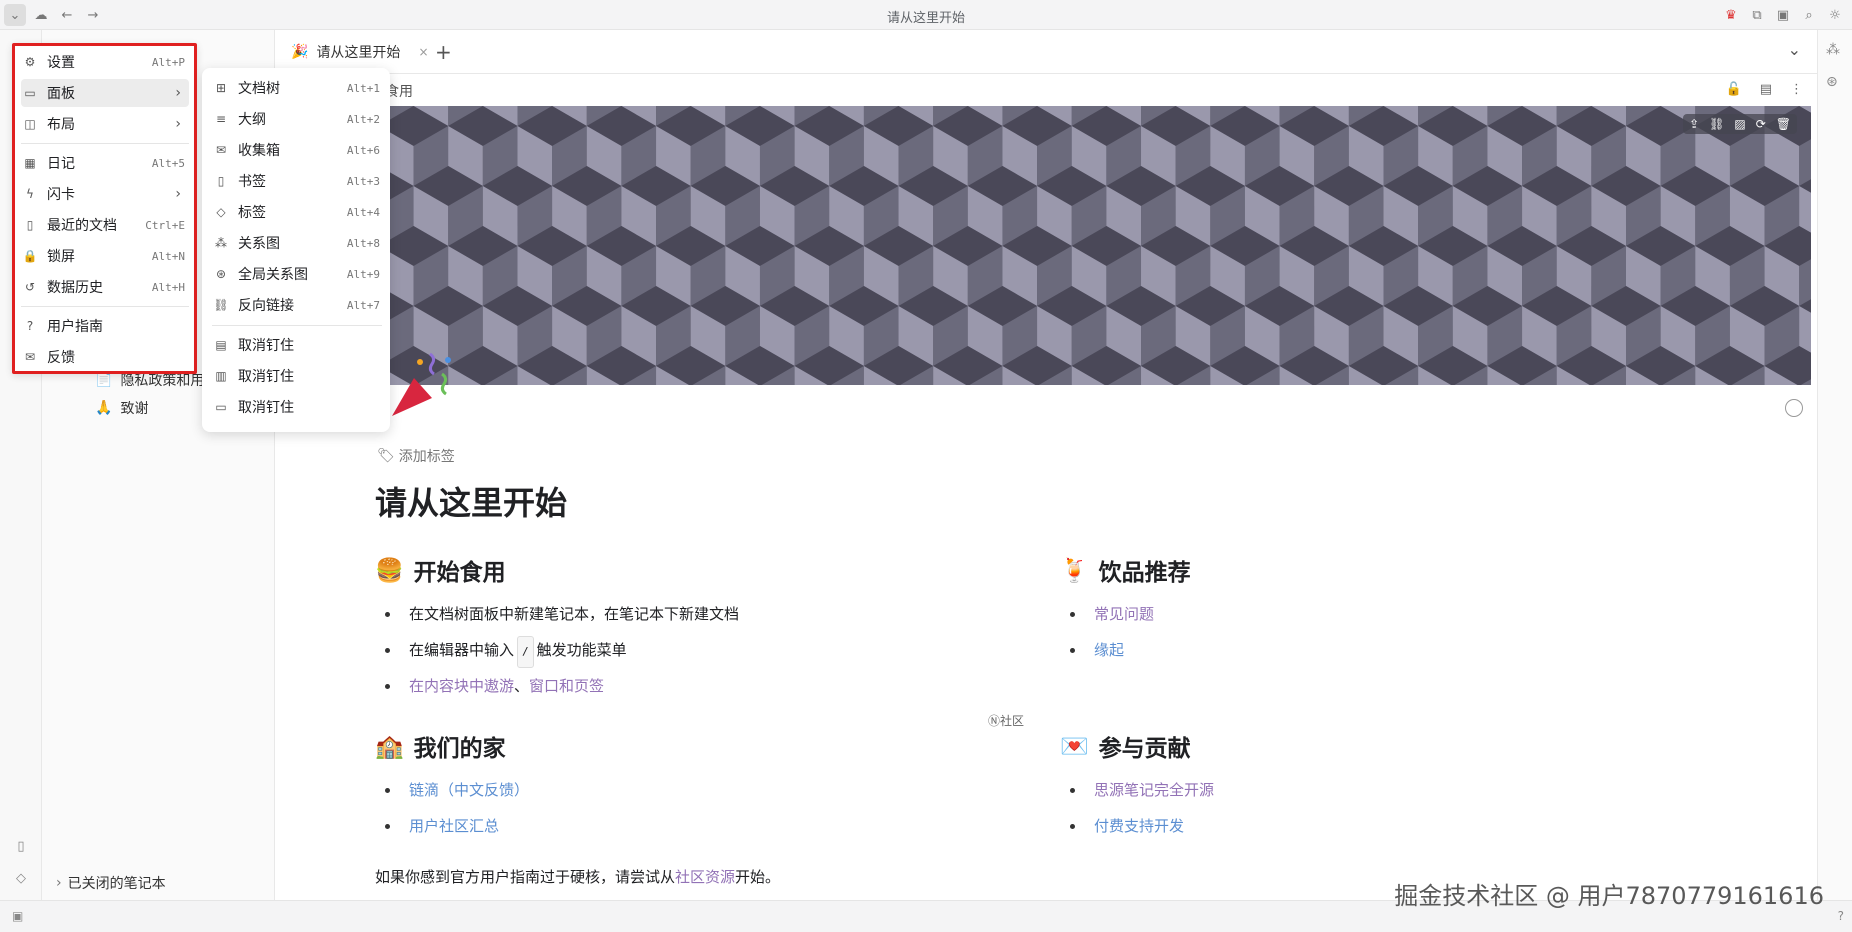 This screenshot has height=932, width=1852. Describe the element at coordinates (221, 376) in the screenshot. I see `dock-right-icon: ▥` at that location.